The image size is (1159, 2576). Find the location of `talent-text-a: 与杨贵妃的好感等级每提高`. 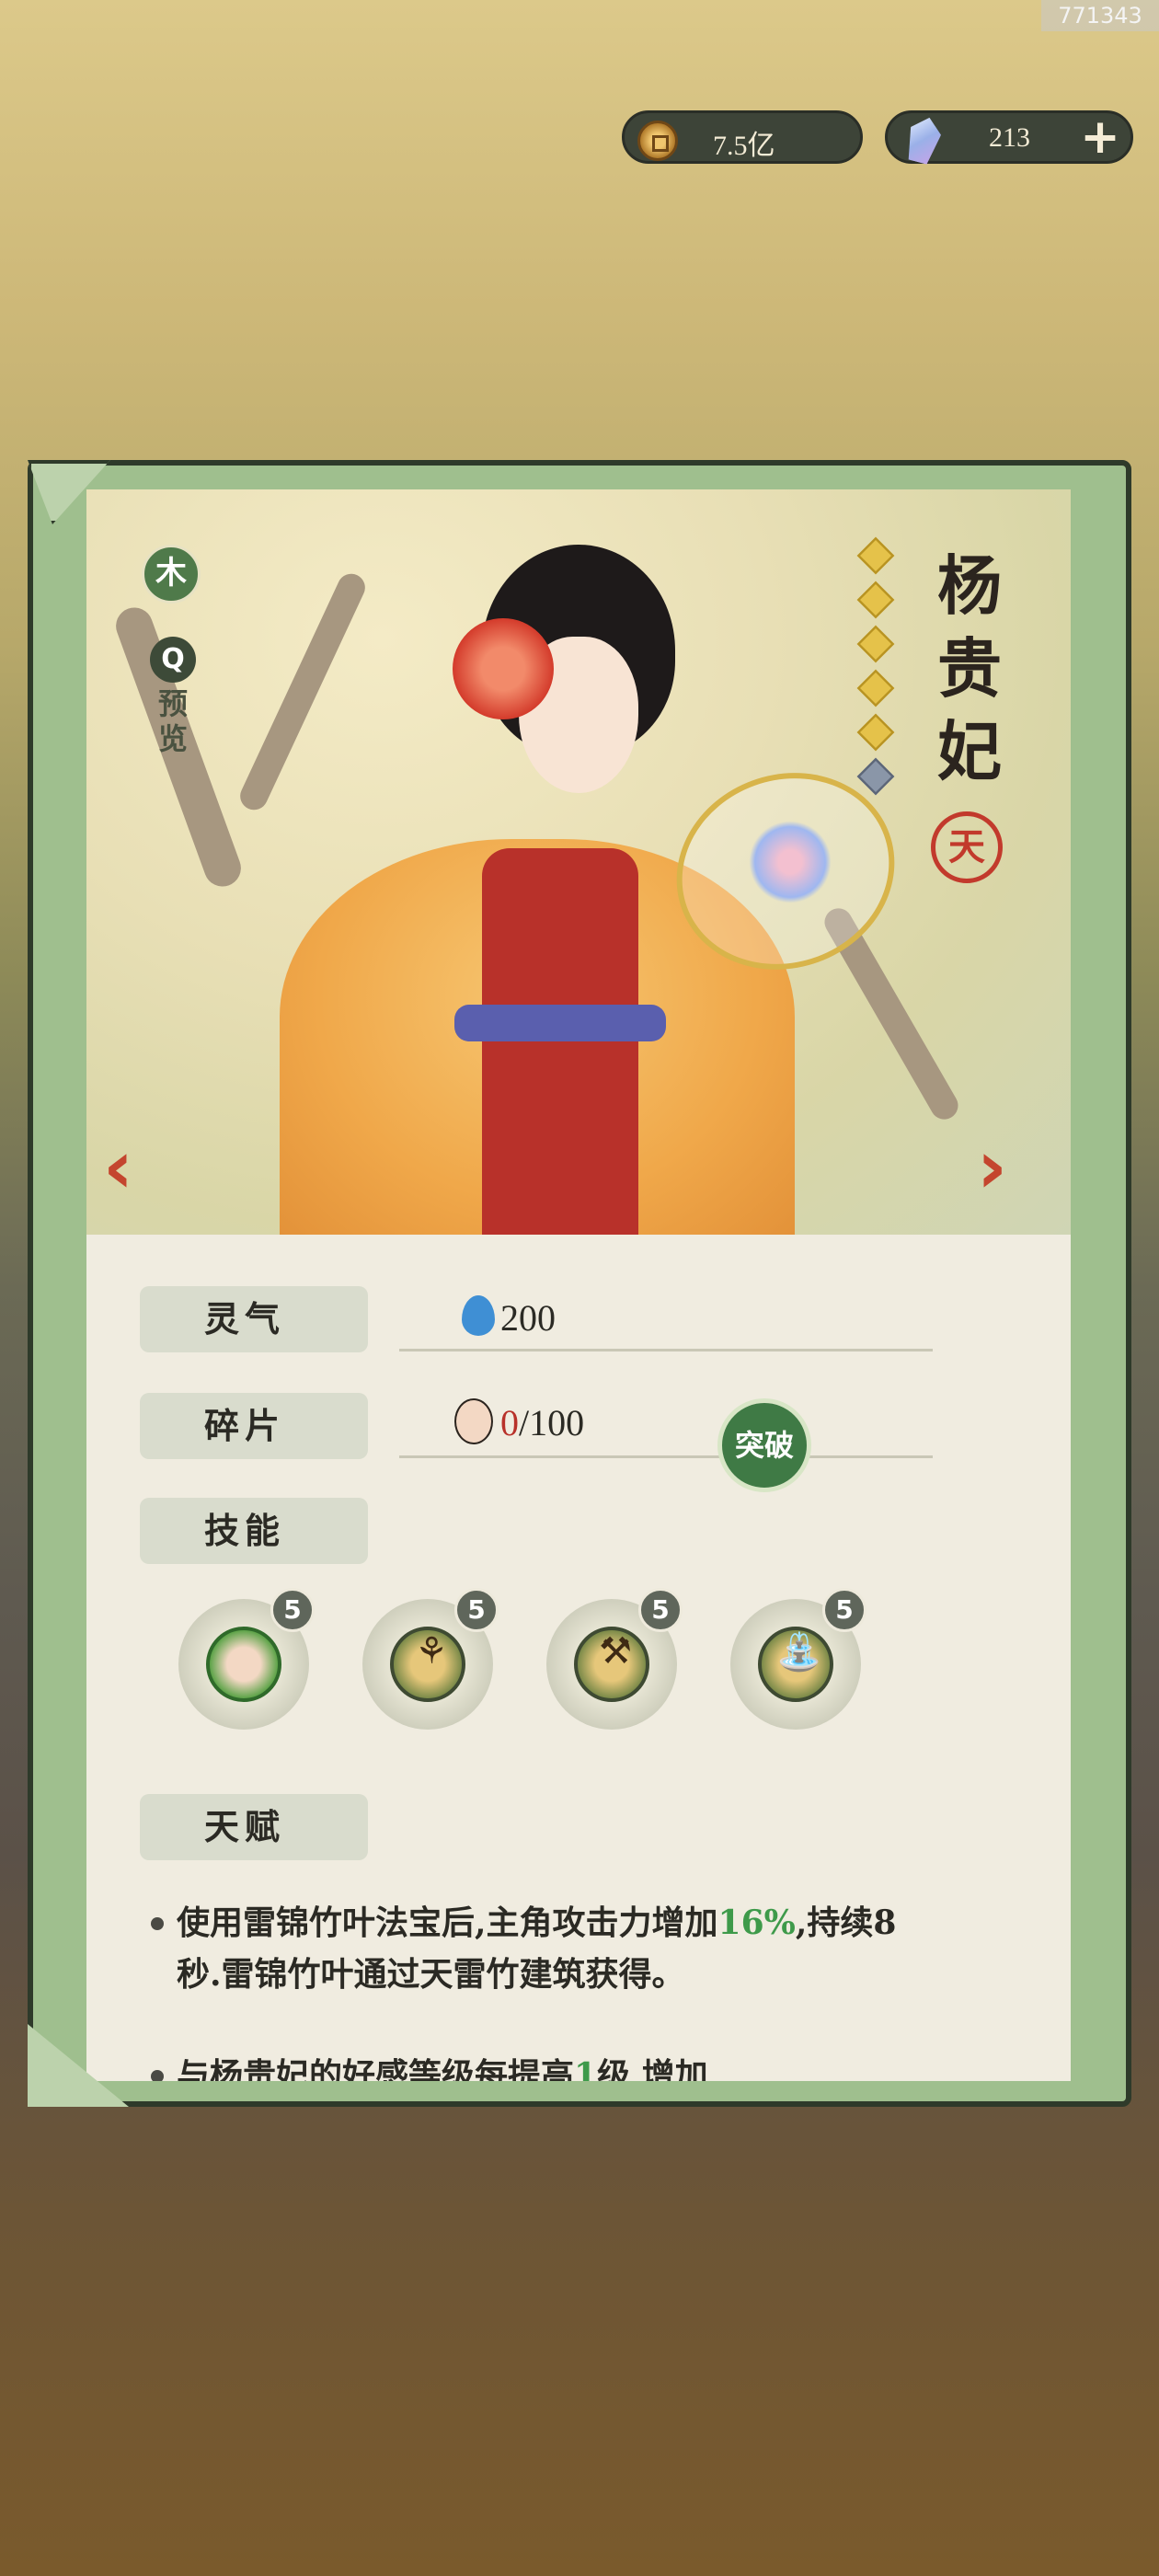

talent-text-a: 与杨贵妃的好感等级每提高 is located at coordinates (376, 2068).